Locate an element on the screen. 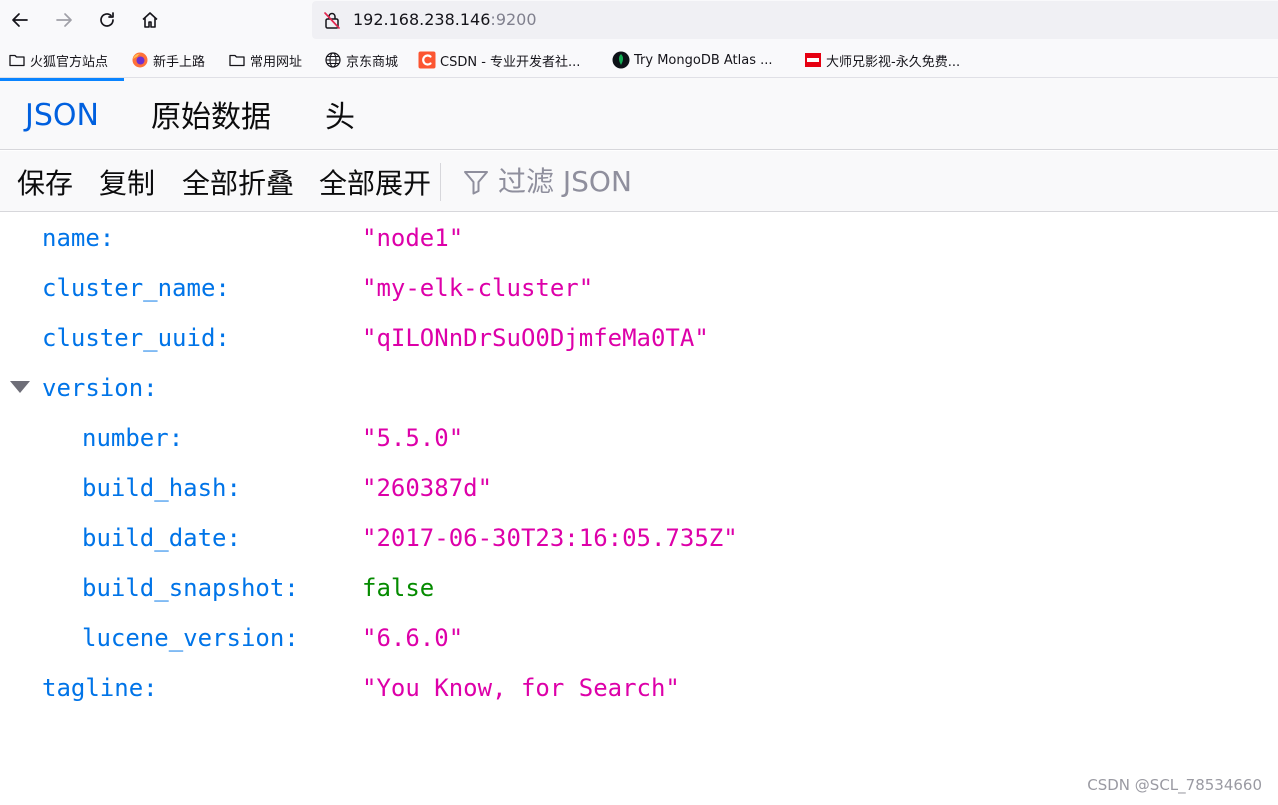  forward-button is located at coordinates (64, 20).